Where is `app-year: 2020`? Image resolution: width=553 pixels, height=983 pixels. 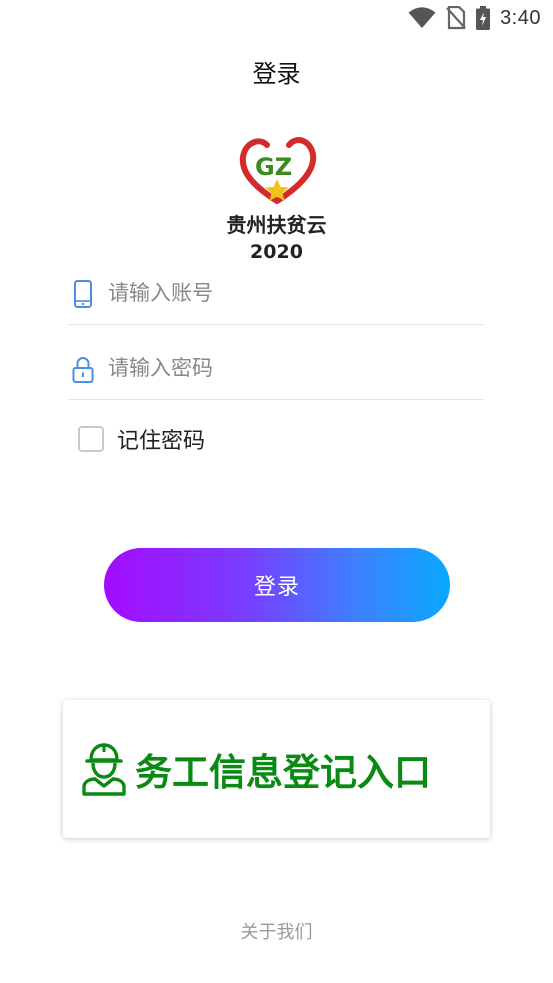 app-year: 2020 is located at coordinates (276, 252).